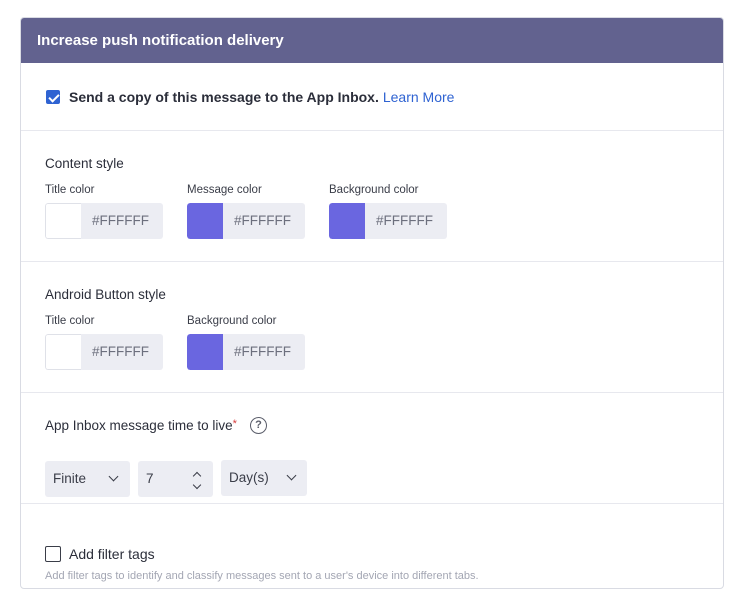 This screenshot has height=603, width=746. I want to click on ttl-unit-select: Day(s), so click(264, 478).